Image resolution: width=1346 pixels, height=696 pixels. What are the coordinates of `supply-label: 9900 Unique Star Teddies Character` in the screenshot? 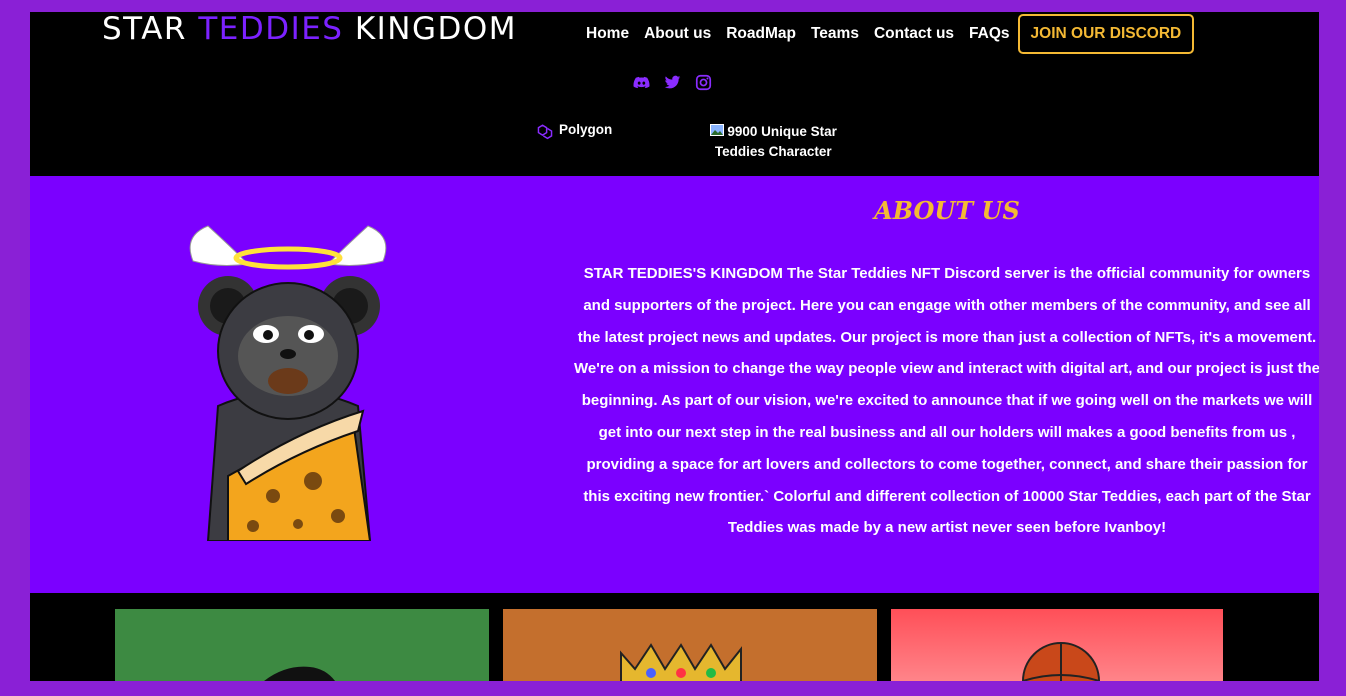 It's located at (775, 142).